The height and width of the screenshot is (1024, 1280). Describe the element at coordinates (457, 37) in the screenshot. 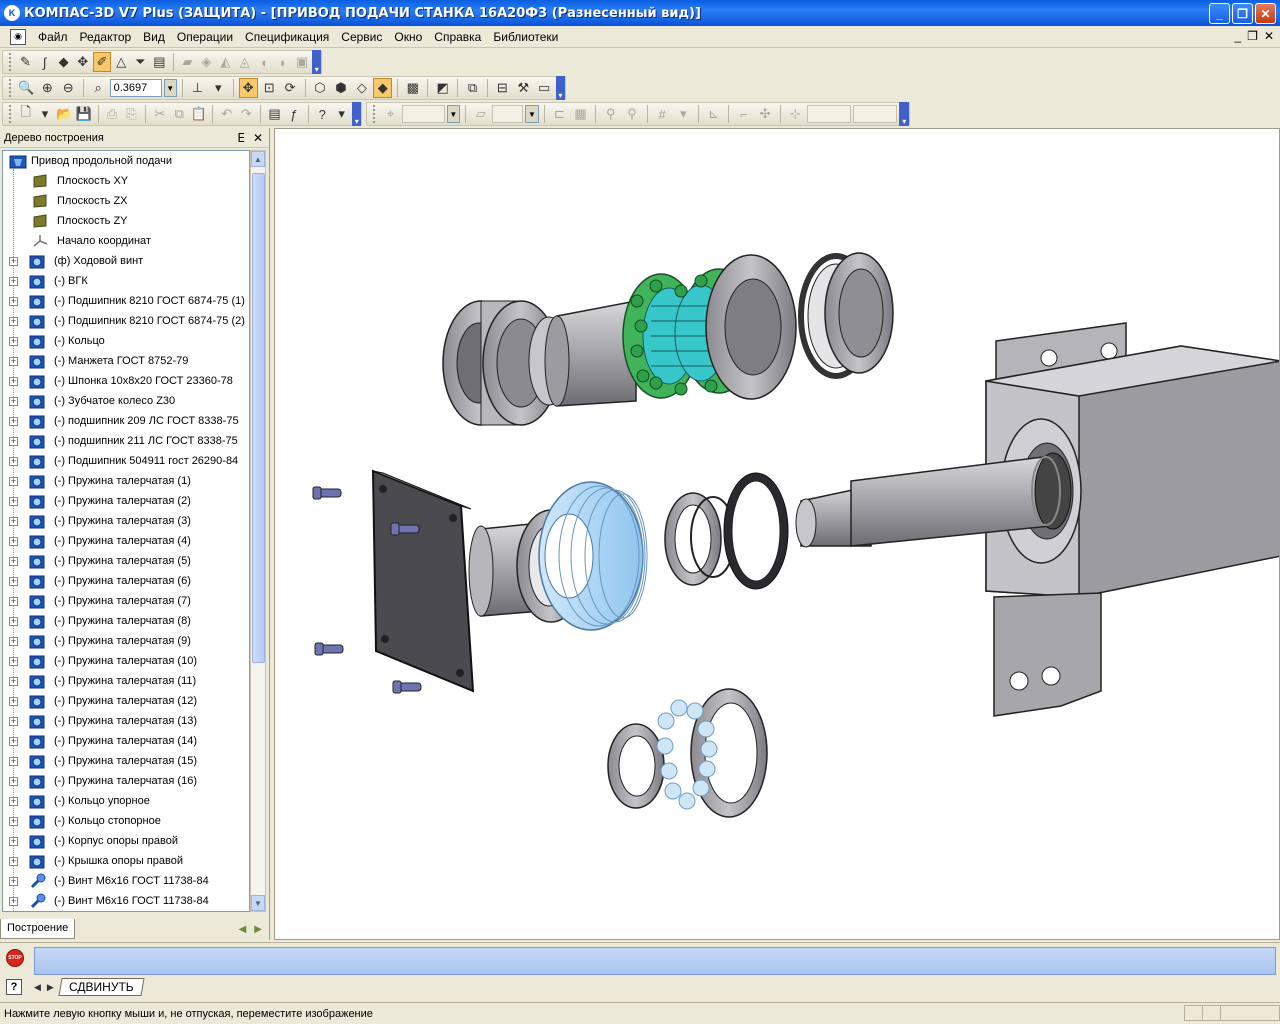

I see `menu-item: Справка` at that location.